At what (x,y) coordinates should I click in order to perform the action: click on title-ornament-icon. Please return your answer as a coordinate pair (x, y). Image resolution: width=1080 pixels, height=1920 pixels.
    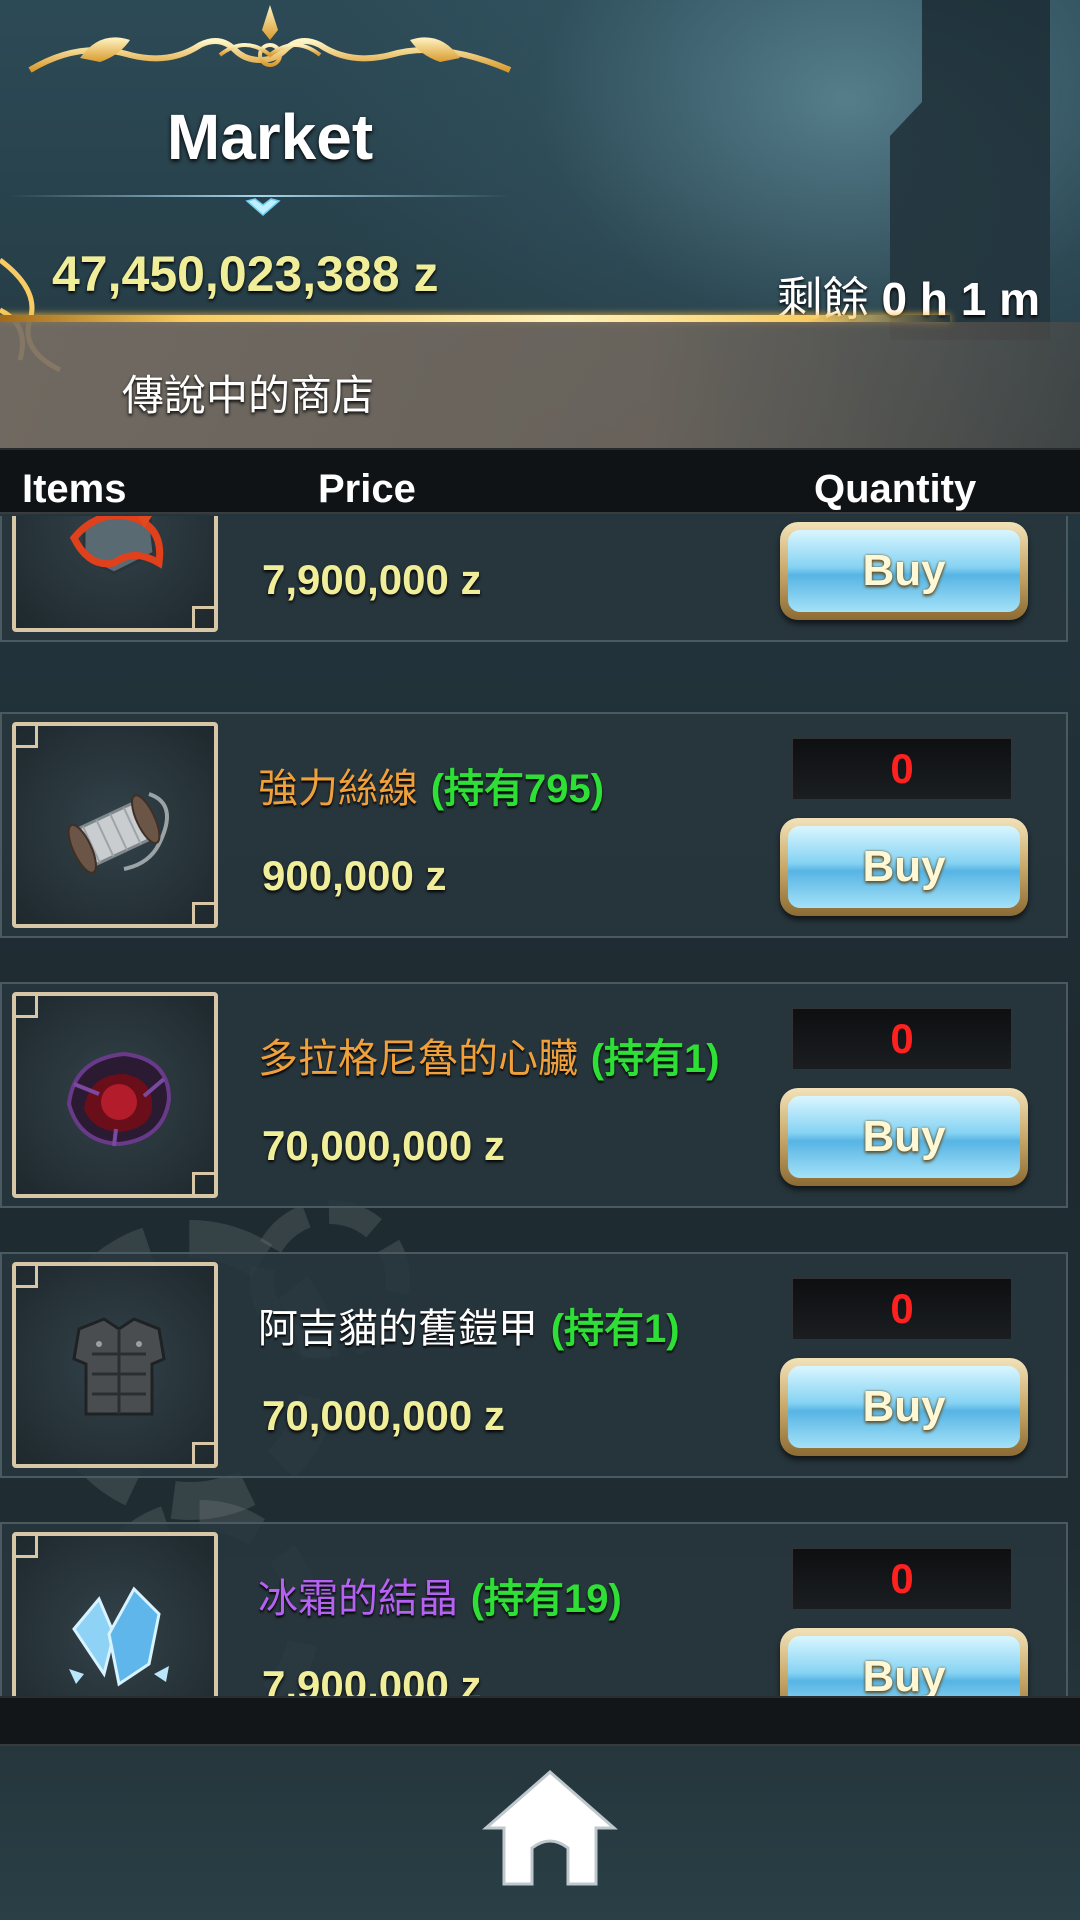
    Looking at the image, I should click on (270, 55).